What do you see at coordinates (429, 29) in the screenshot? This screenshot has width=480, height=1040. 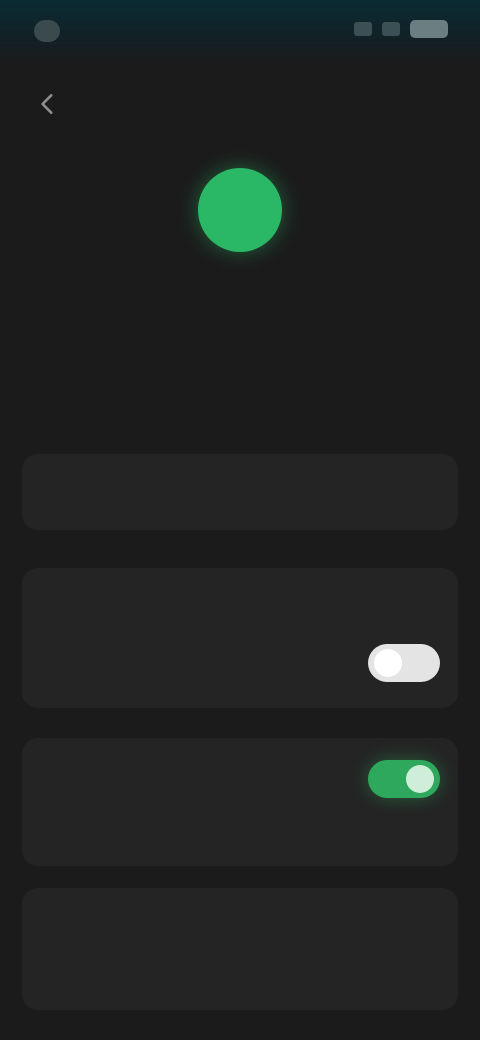 I see `battery-icon` at bounding box center [429, 29].